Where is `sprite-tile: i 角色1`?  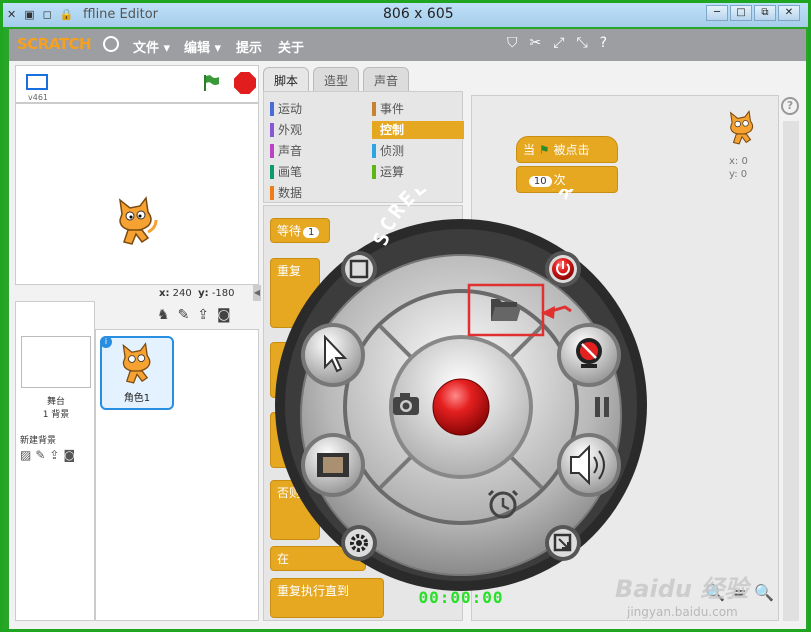
sprite-tile: i 角色1 is located at coordinates (137, 373).